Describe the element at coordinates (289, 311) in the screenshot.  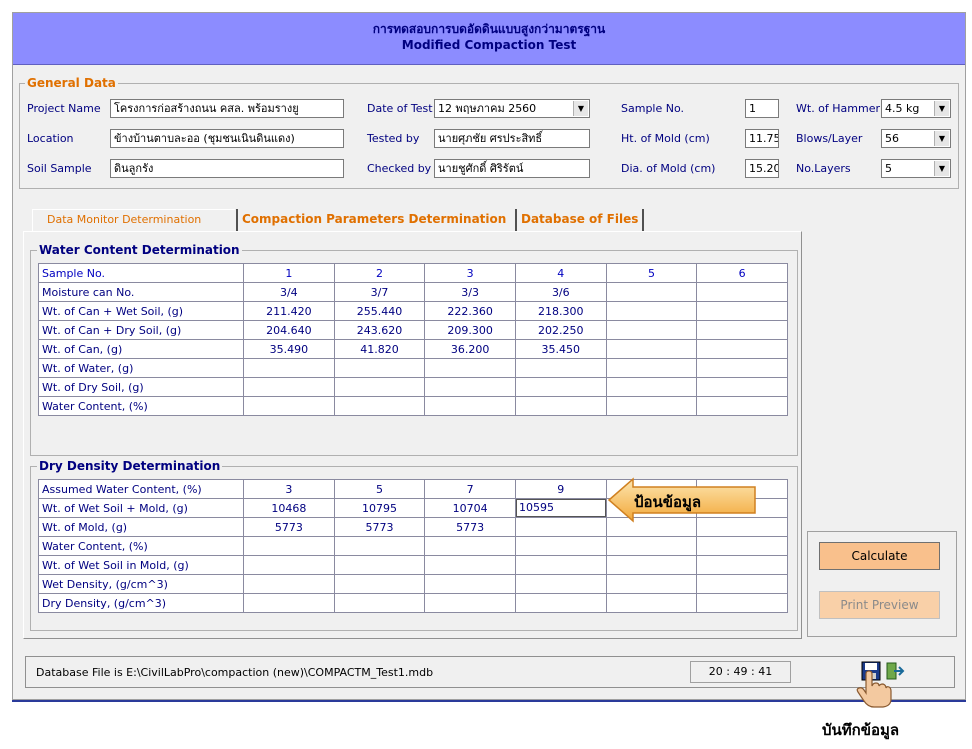
I see `table-cell: 211.420` at that location.